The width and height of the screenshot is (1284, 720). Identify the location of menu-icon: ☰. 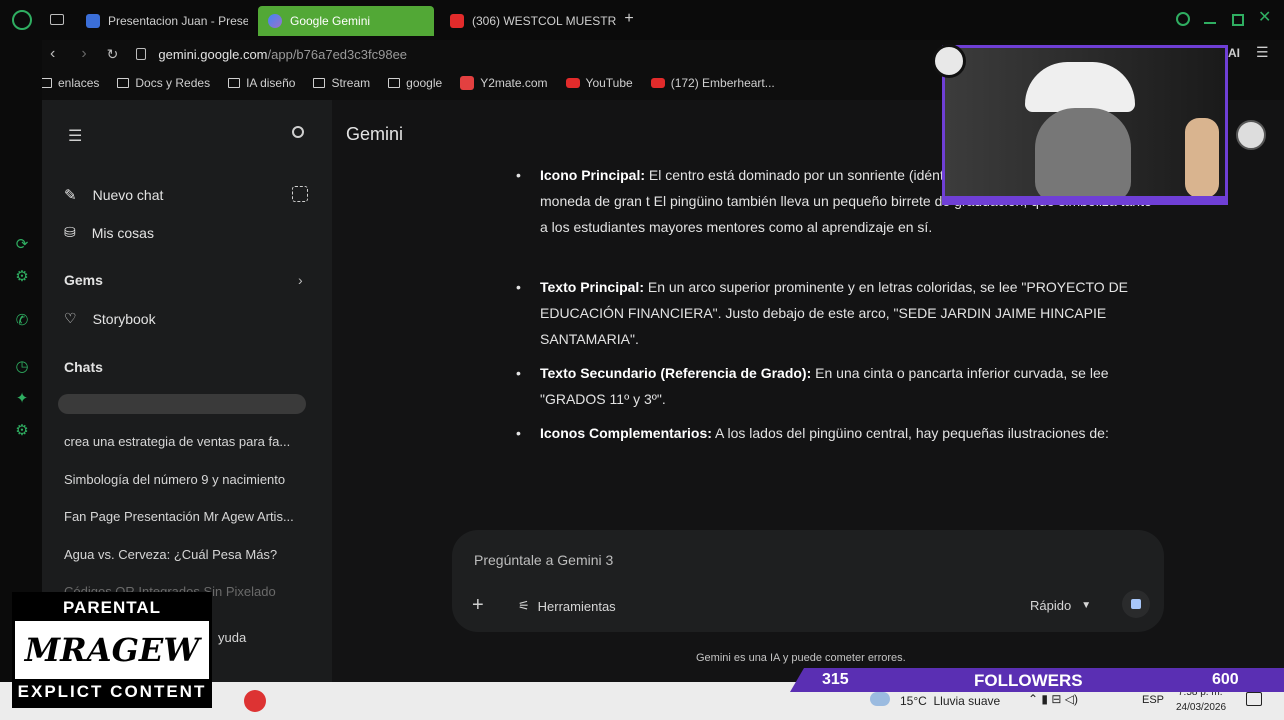
(1262, 52).